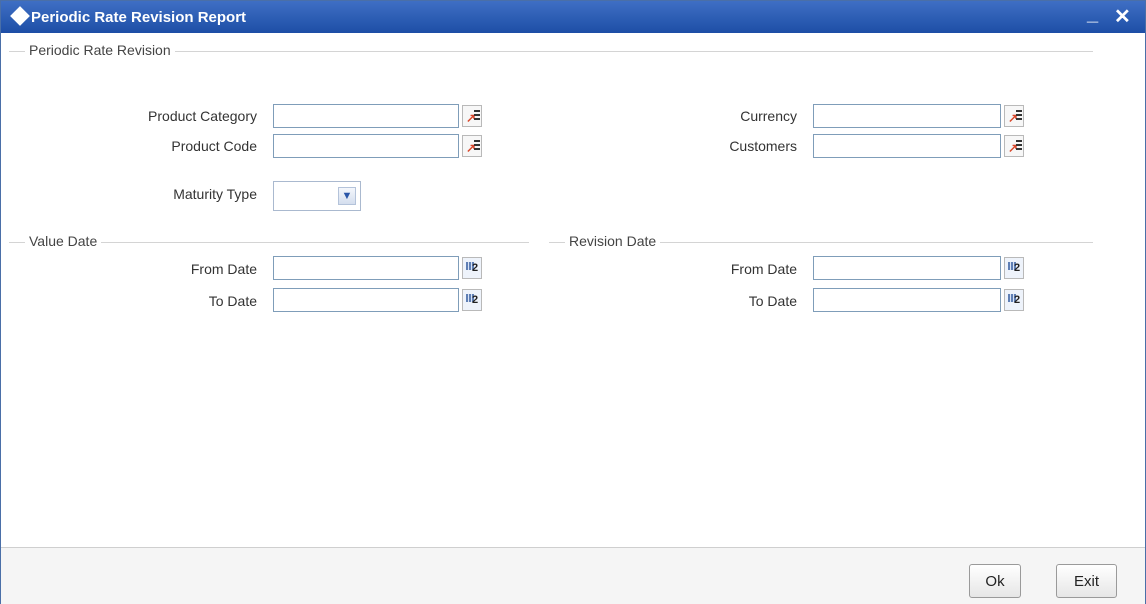 Image resolution: width=1146 pixels, height=604 pixels. What do you see at coordinates (317, 196) in the screenshot?
I see `maturity-type-select: ▼` at bounding box center [317, 196].